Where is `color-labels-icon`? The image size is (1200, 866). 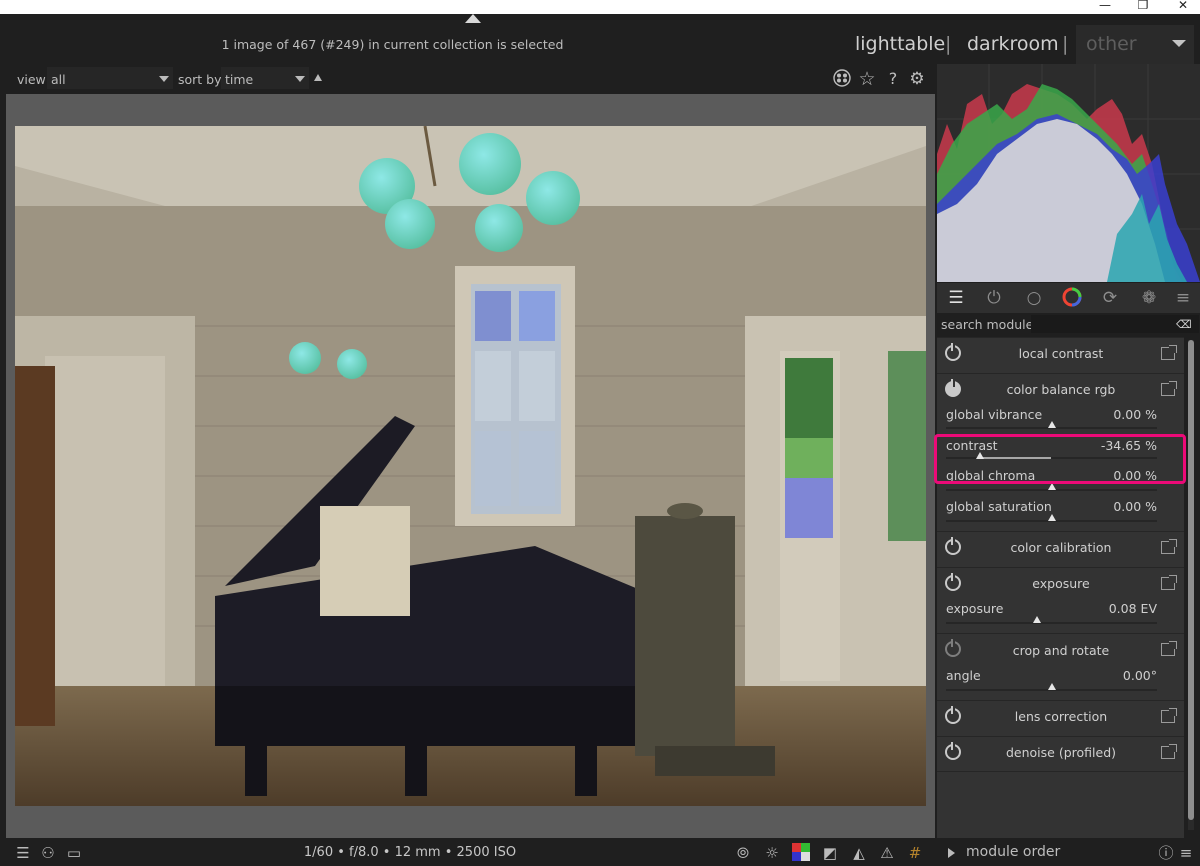 color-labels-icon is located at coordinates (842, 79).